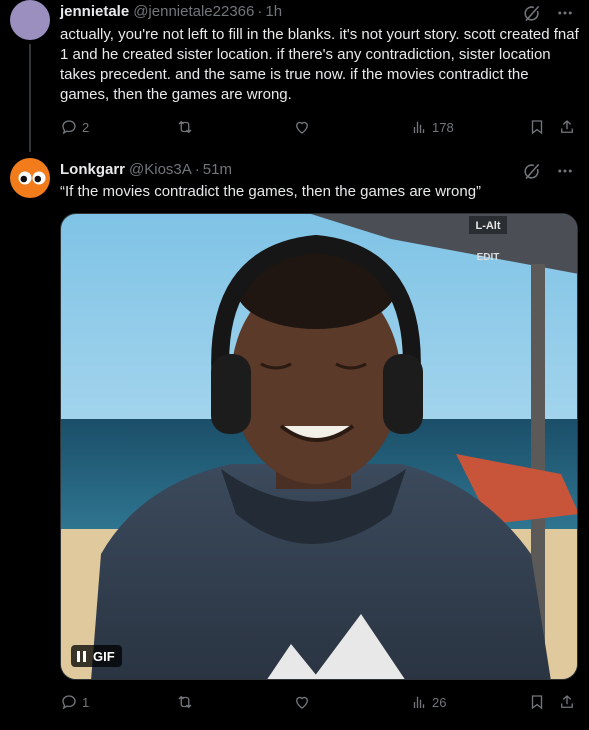 The height and width of the screenshot is (730, 589). I want to click on display-name: jennietale, so click(94, 11).